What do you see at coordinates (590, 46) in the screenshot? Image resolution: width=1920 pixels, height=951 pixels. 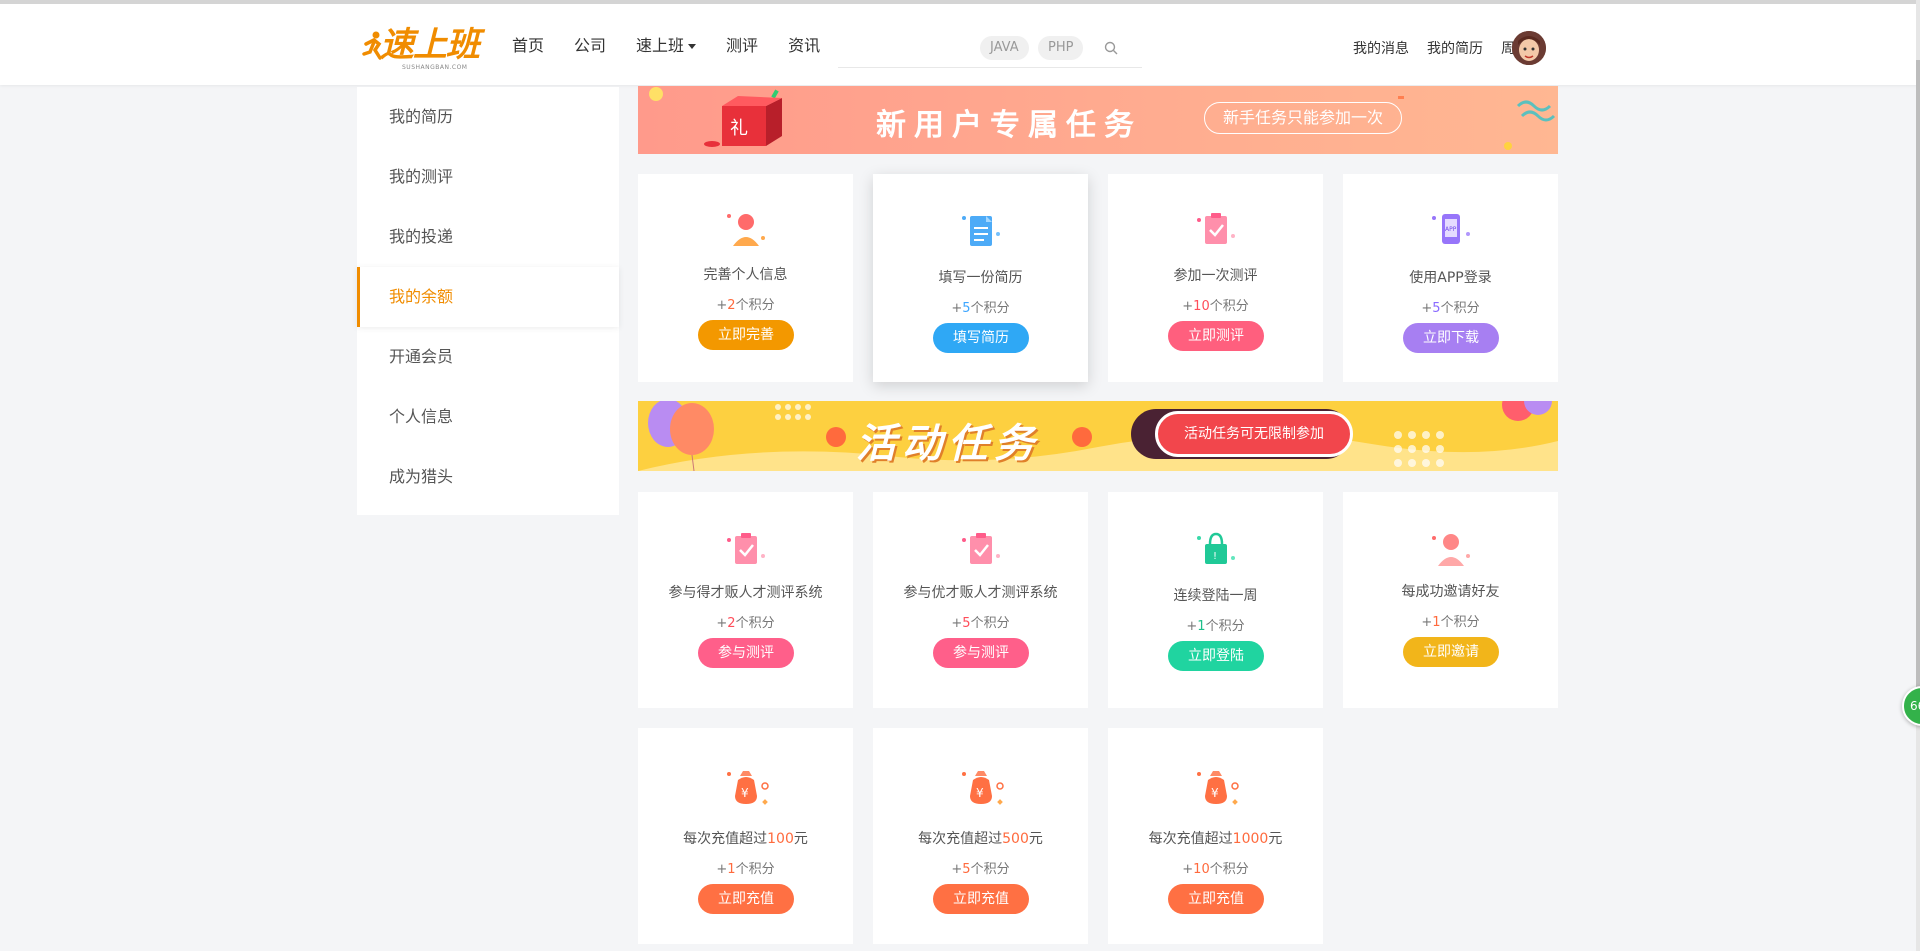 I see `nav-company: 公司` at bounding box center [590, 46].